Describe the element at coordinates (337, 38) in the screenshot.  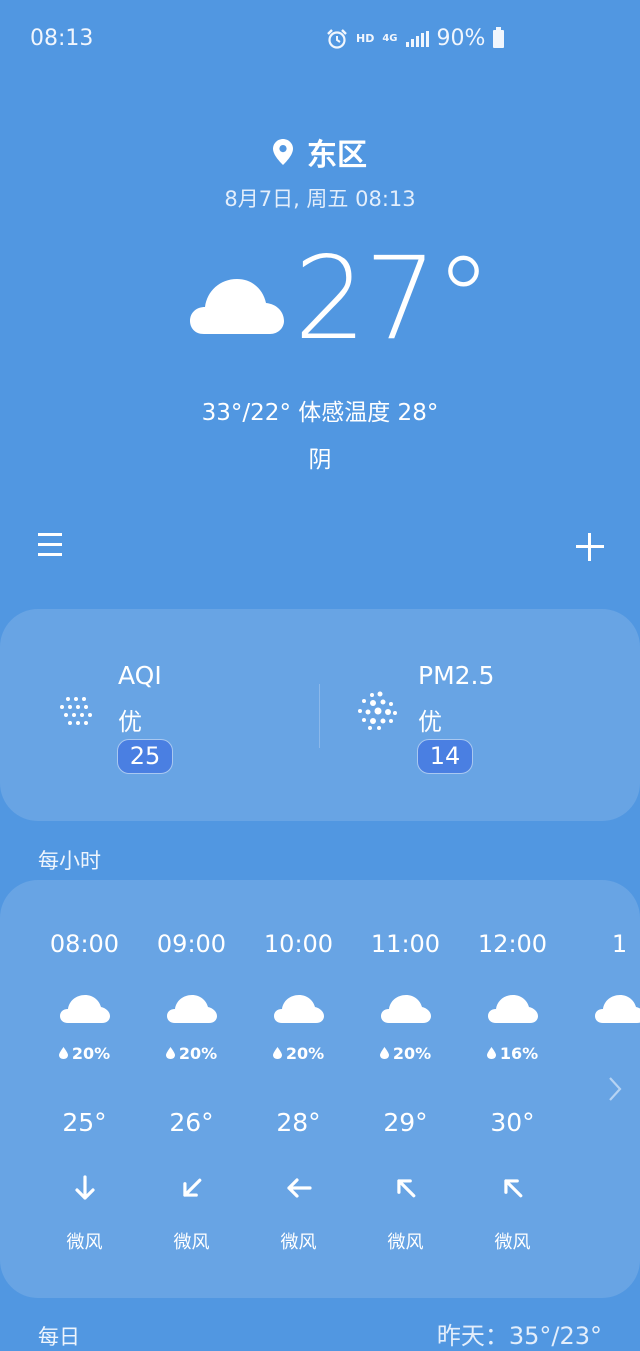
I see `alarm-icon` at that location.